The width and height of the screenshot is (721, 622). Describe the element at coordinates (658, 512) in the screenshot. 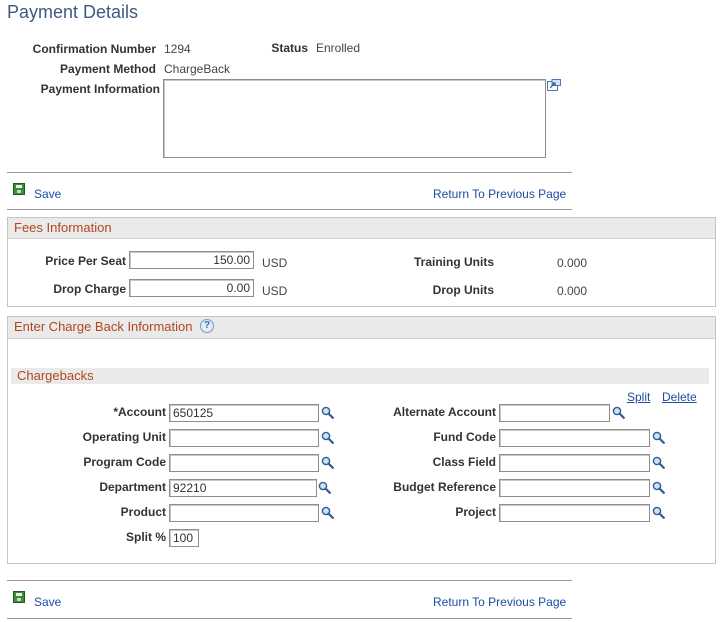

I see `project-lookup-icon` at that location.